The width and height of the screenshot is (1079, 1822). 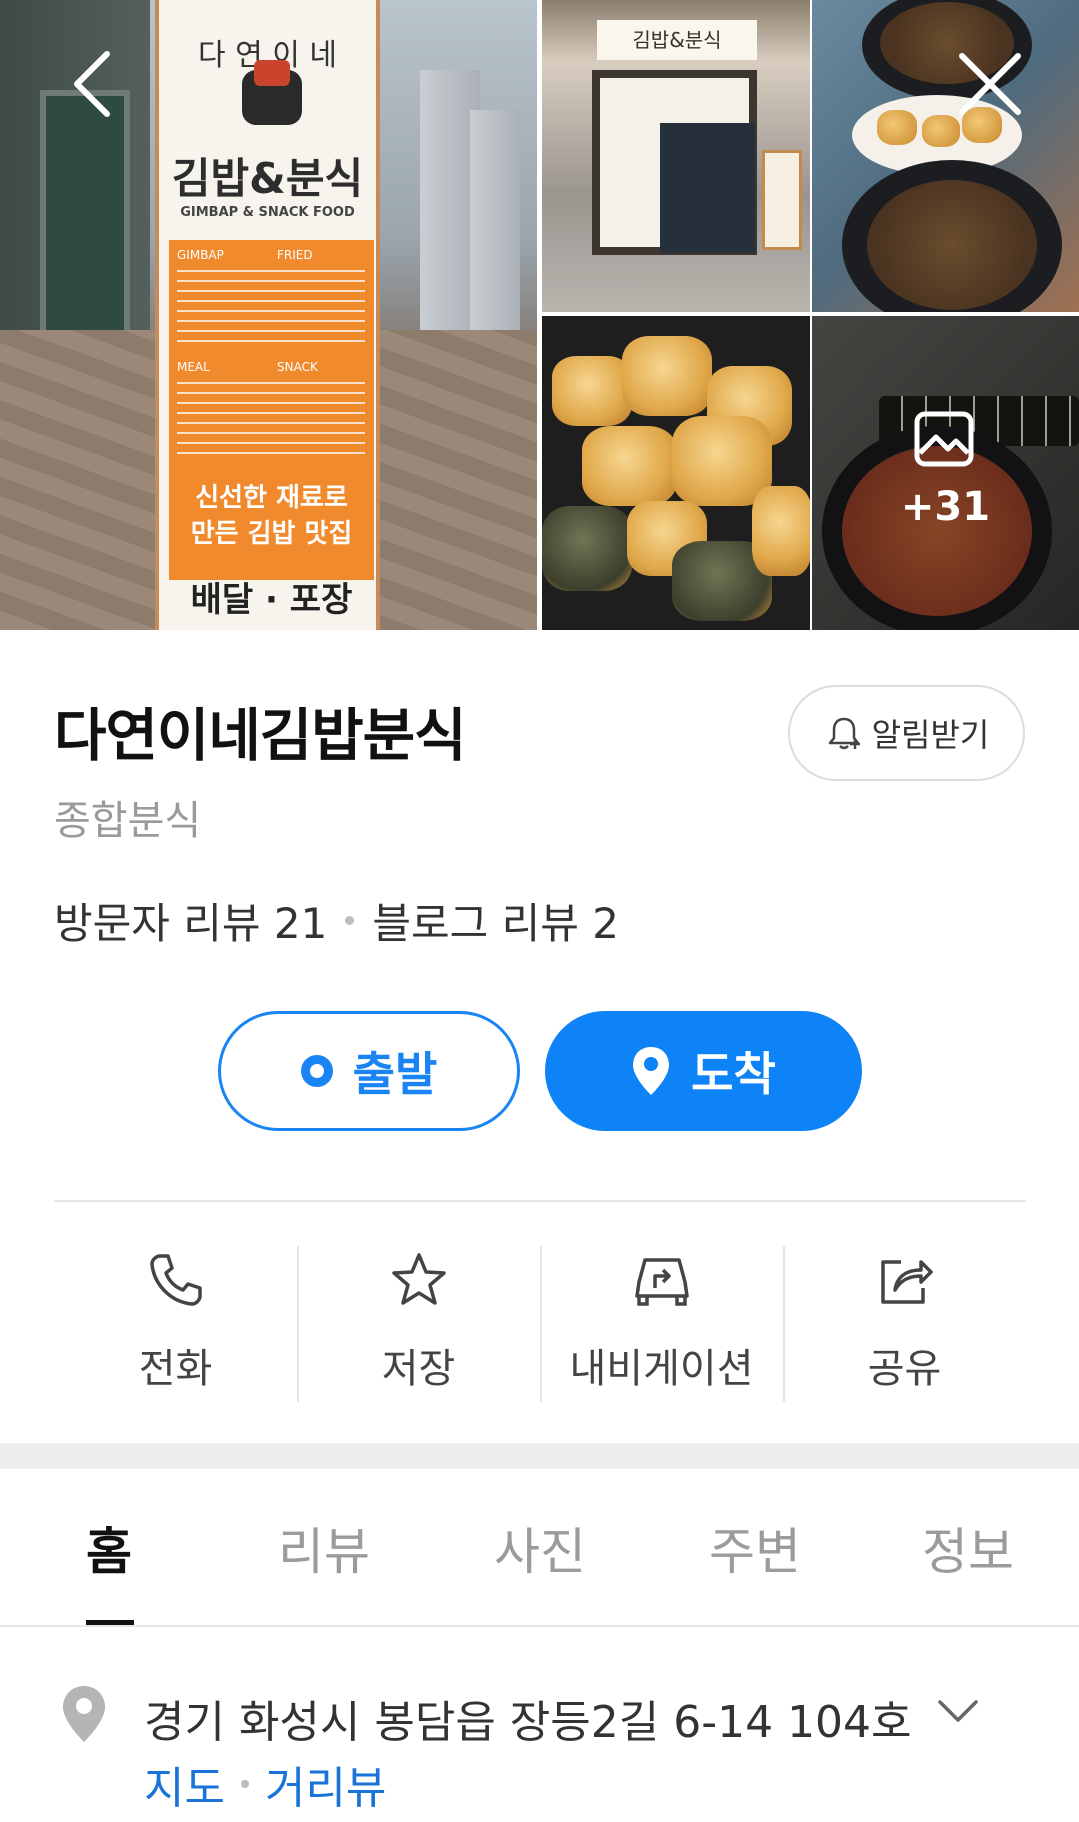 What do you see at coordinates (271, 516) in the screenshot?
I see `banner-slogan: 신선한 재료로 만든 김밥 맛집` at bounding box center [271, 516].